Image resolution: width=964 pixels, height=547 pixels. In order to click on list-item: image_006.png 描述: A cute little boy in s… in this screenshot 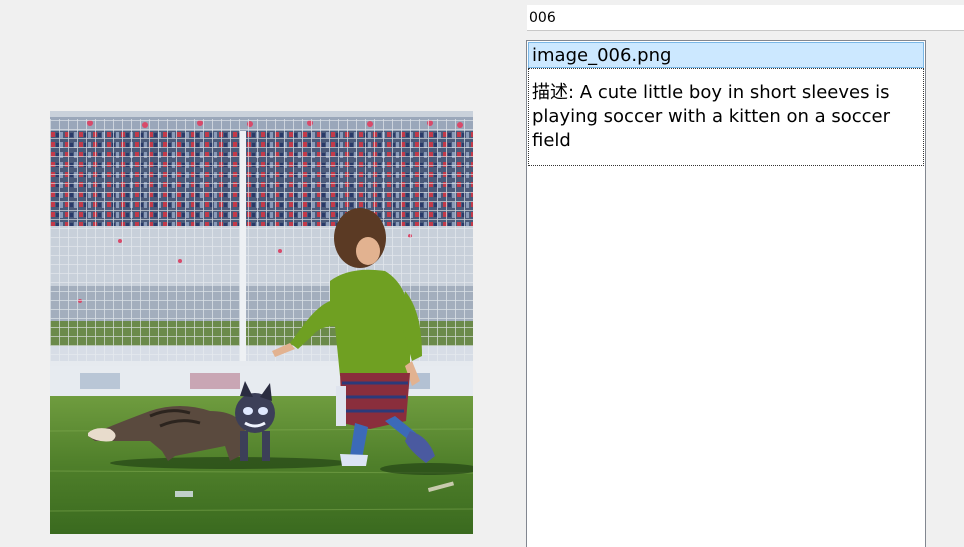, I will do `click(726, 104)`.